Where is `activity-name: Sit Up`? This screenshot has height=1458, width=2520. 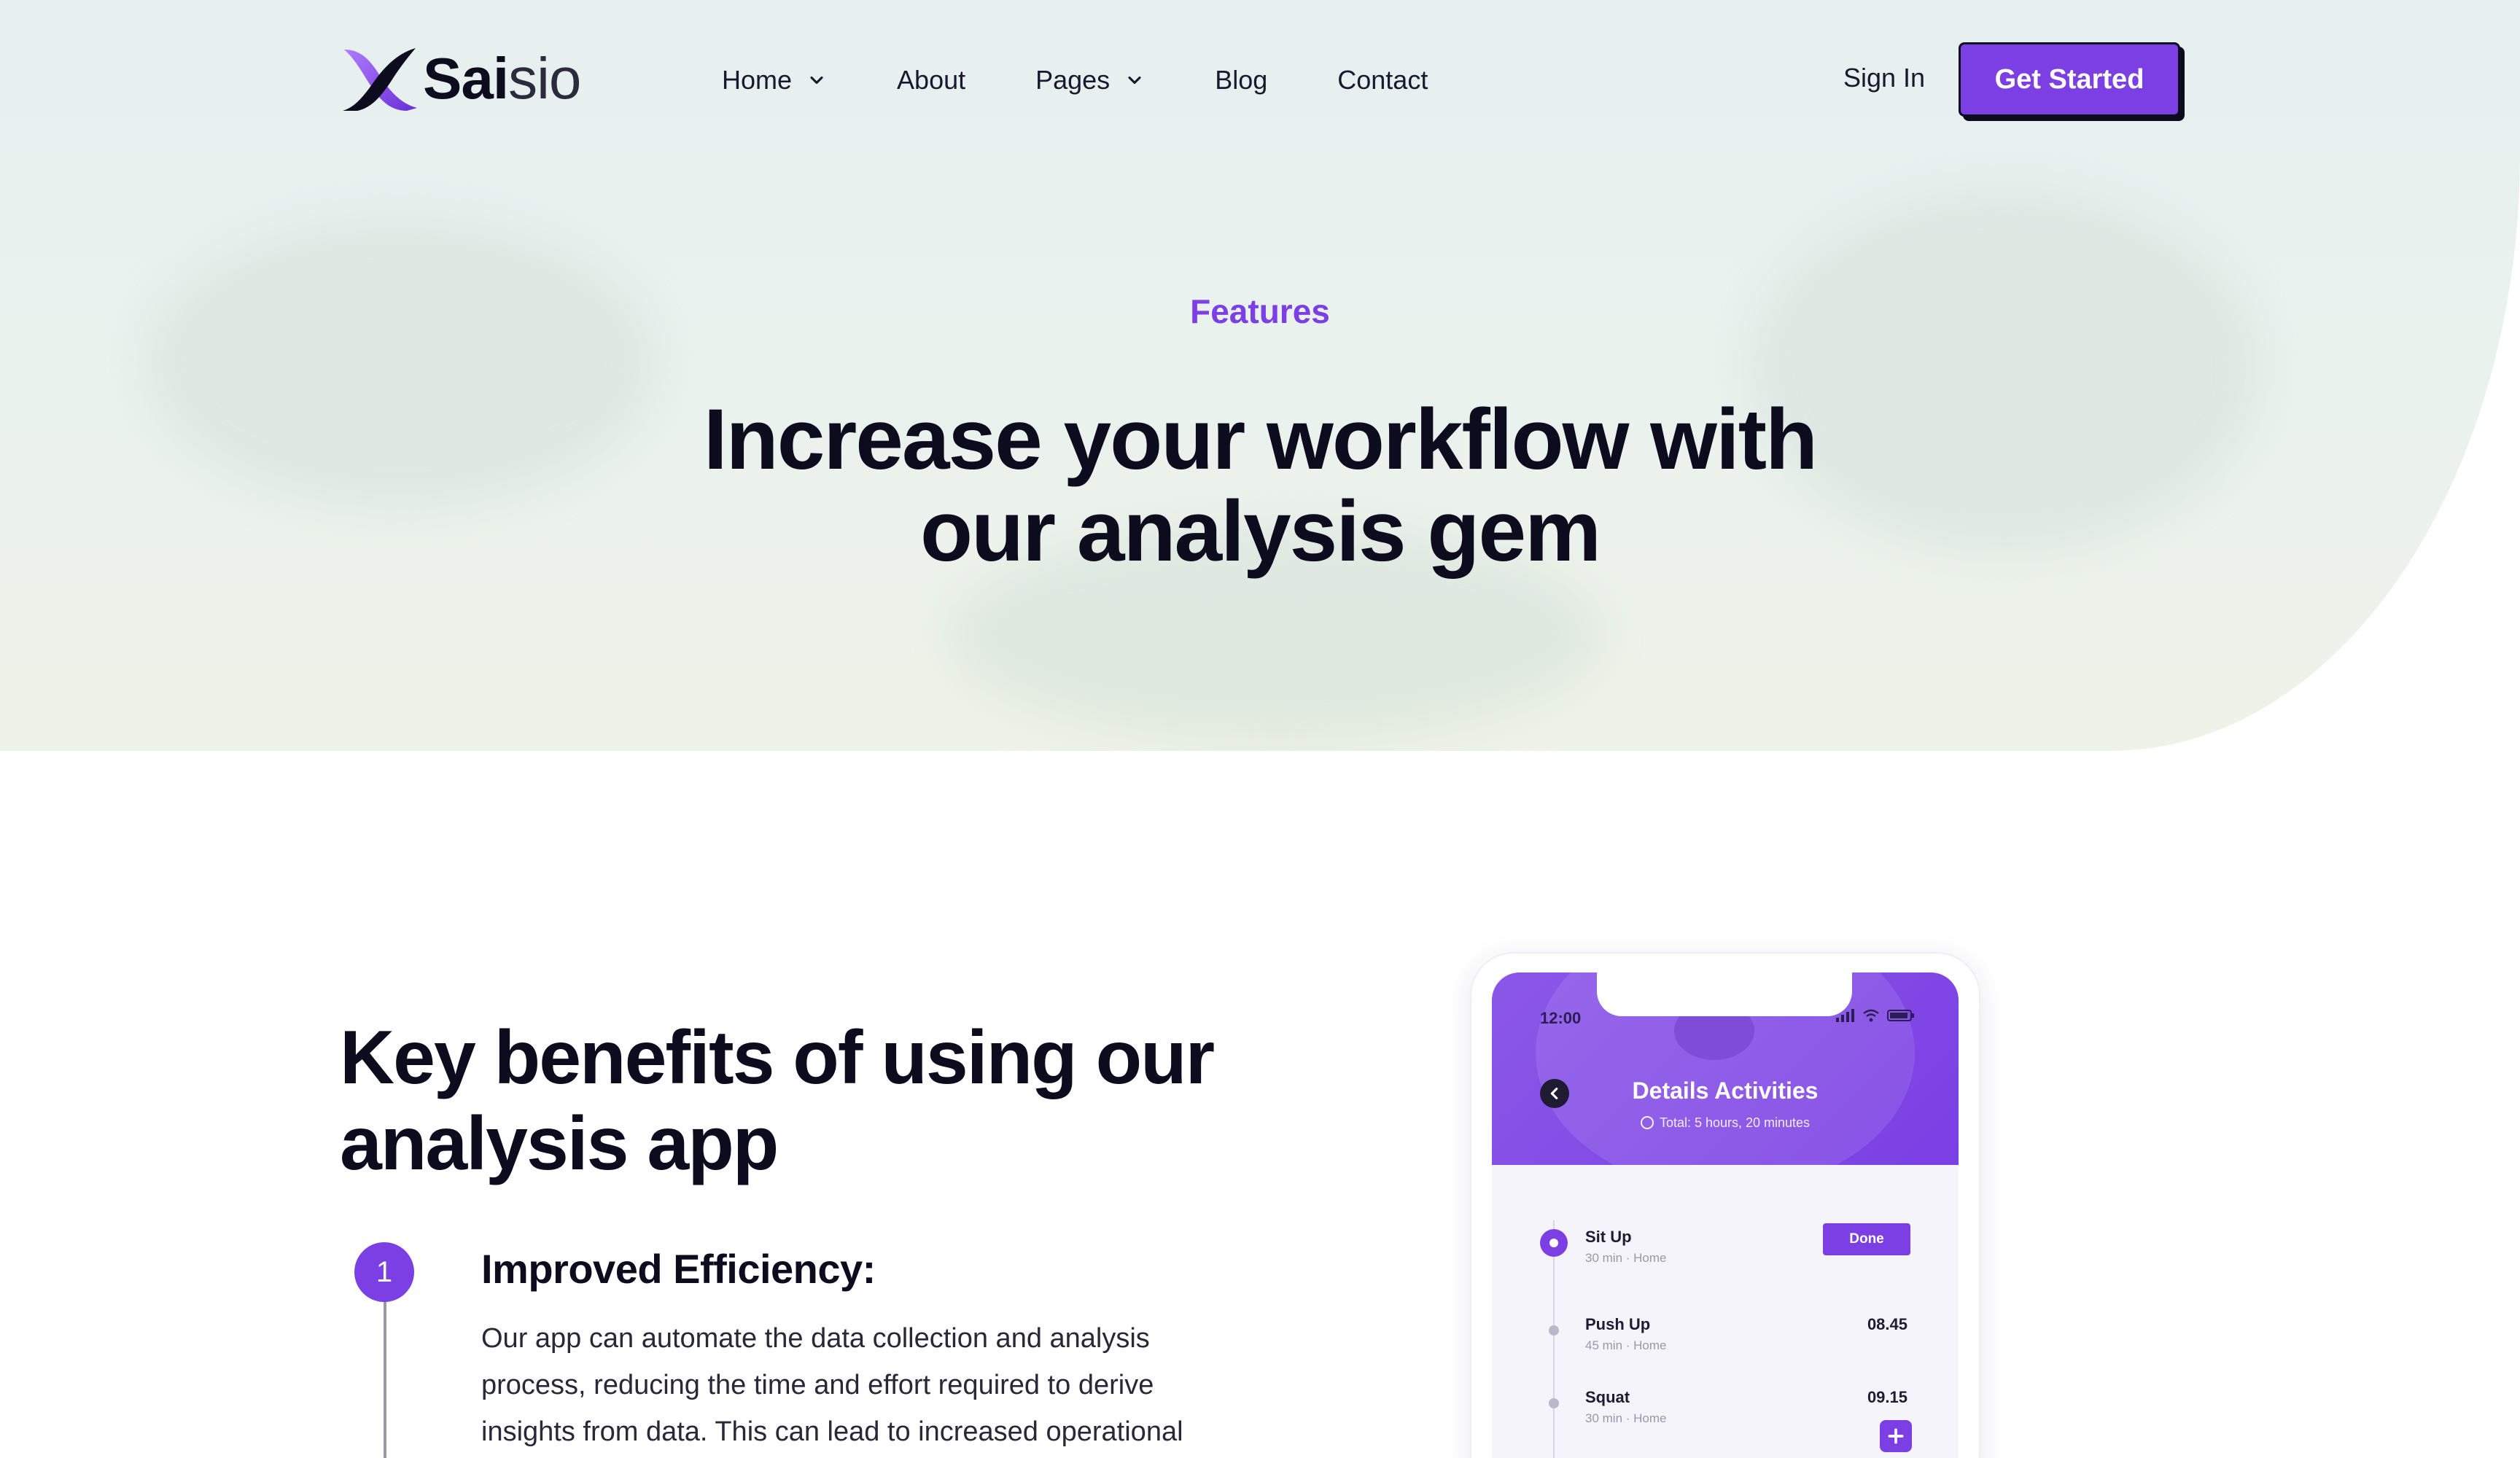
activity-name: Sit Up is located at coordinates (1608, 1237).